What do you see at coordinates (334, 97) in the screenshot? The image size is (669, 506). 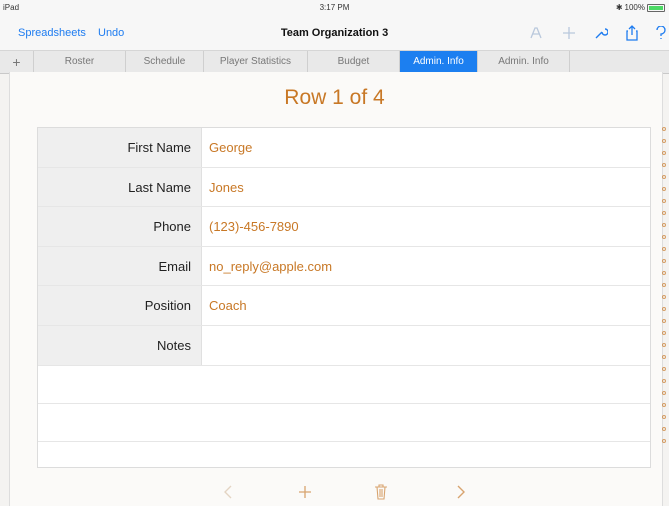 I see `row-indicator: Row 1 of 4` at bounding box center [334, 97].